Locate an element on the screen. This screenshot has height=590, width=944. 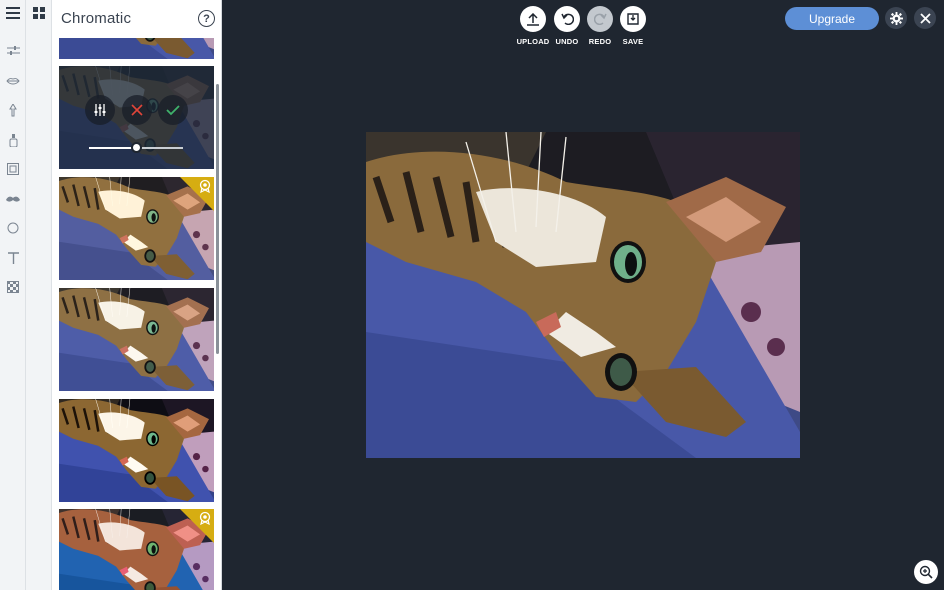
upgrade-button: Upgrade is located at coordinates (832, 18).